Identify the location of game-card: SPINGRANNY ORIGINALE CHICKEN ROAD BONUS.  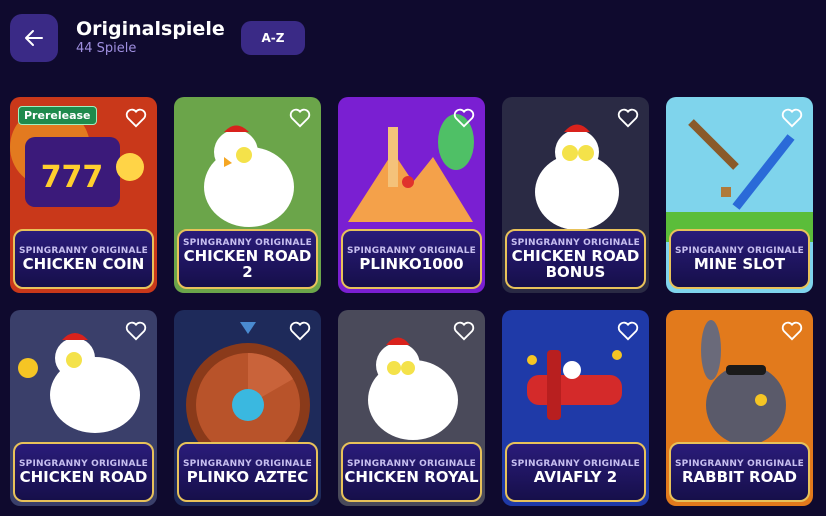
(575, 195).